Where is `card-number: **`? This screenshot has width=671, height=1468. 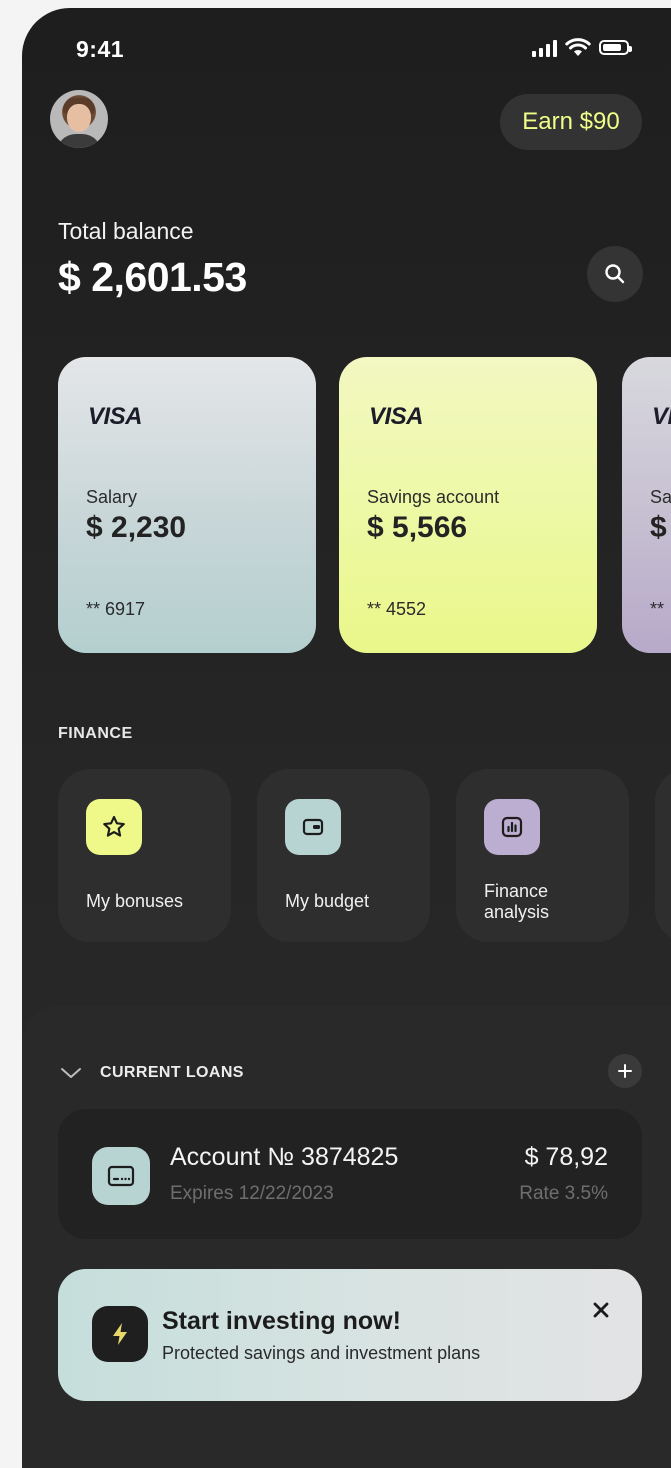 card-number: ** is located at coordinates (657, 609).